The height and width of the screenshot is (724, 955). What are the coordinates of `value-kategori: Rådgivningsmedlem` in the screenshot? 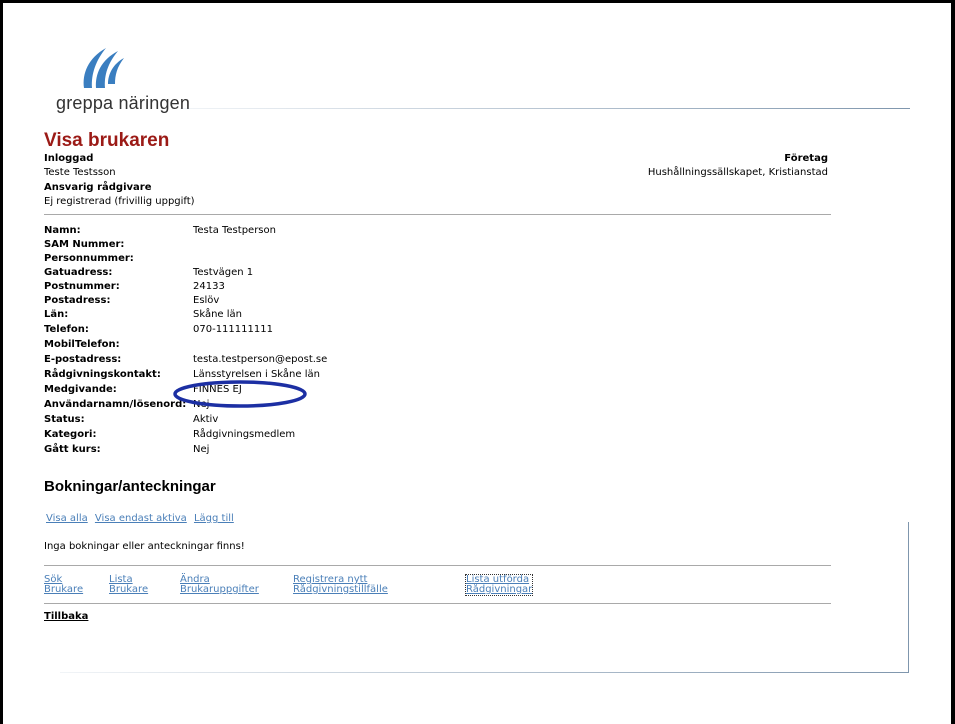 It's located at (244, 434).